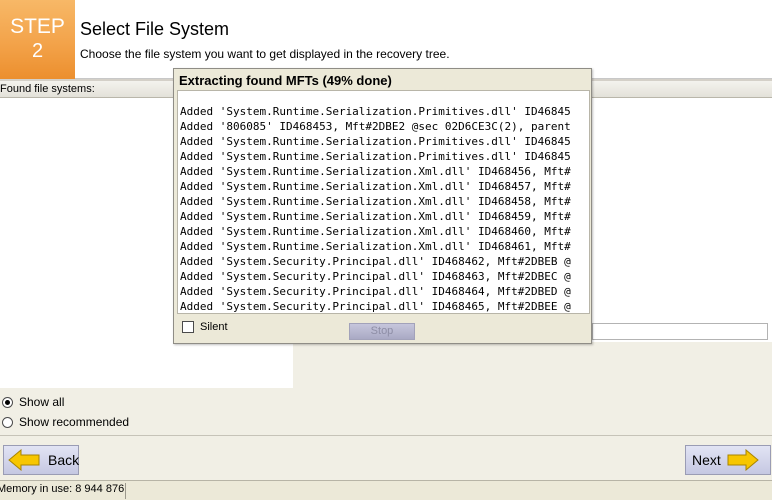 This screenshot has height=500, width=772. Describe the element at coordinates (285, 80) in the screenshot. I see `dialog-title: Extracting found MFTs (49% done)` at that location.